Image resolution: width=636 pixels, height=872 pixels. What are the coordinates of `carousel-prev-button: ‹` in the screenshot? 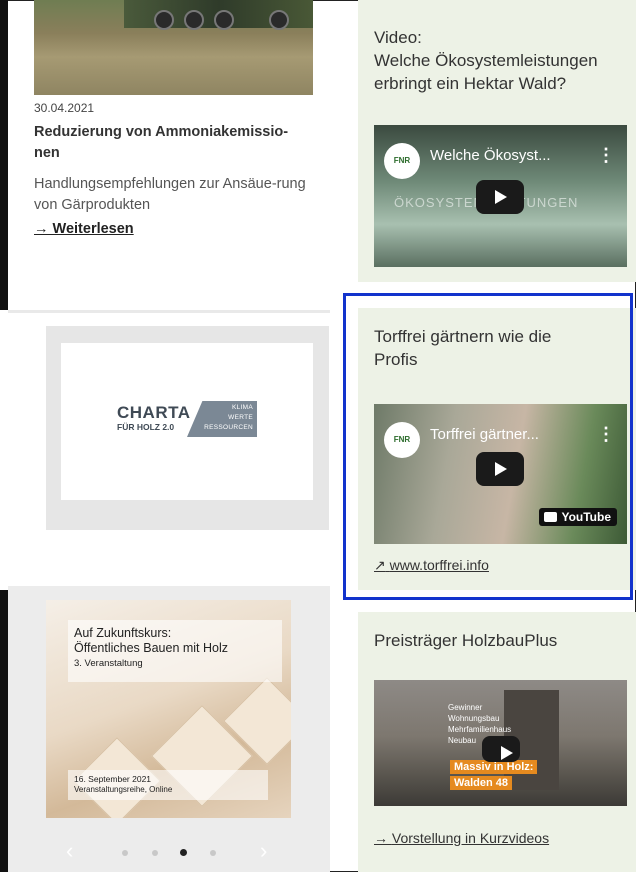 It's located at (69, 851).